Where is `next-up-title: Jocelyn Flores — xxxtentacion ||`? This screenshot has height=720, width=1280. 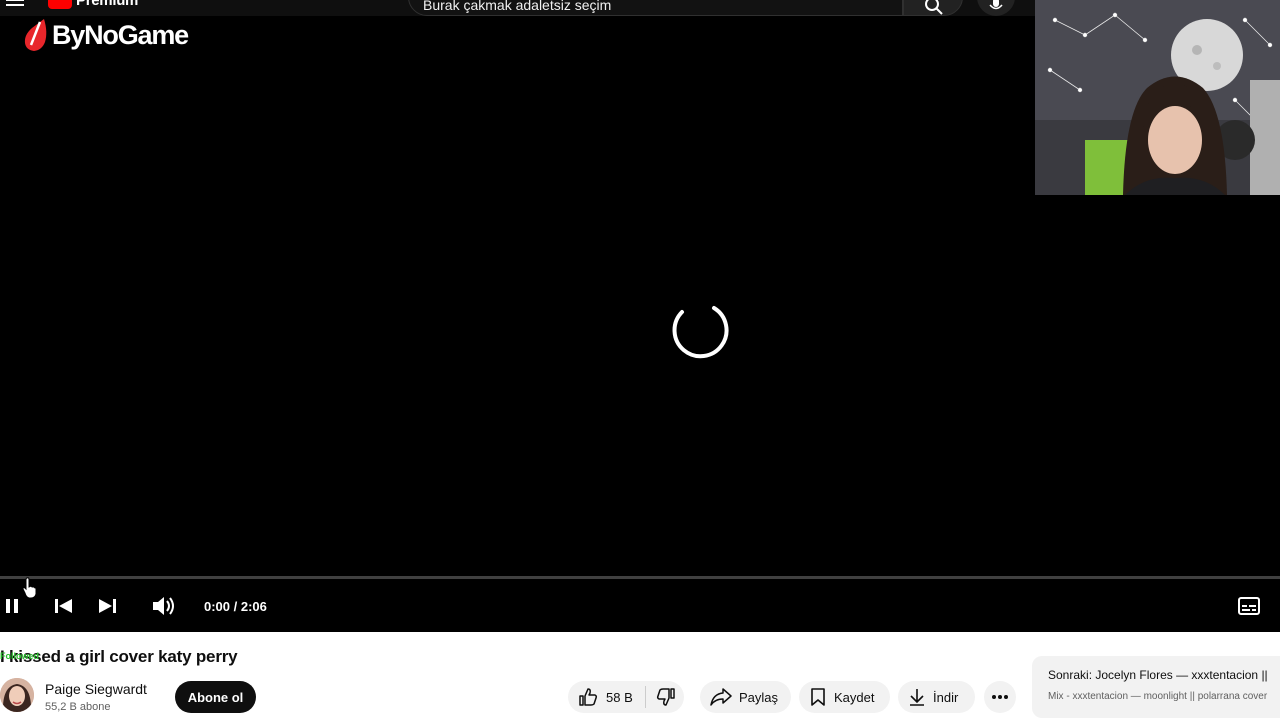
next-up-title: Jocelyn Flores — xxxtentacion || is located at coordinates (1181, 675).